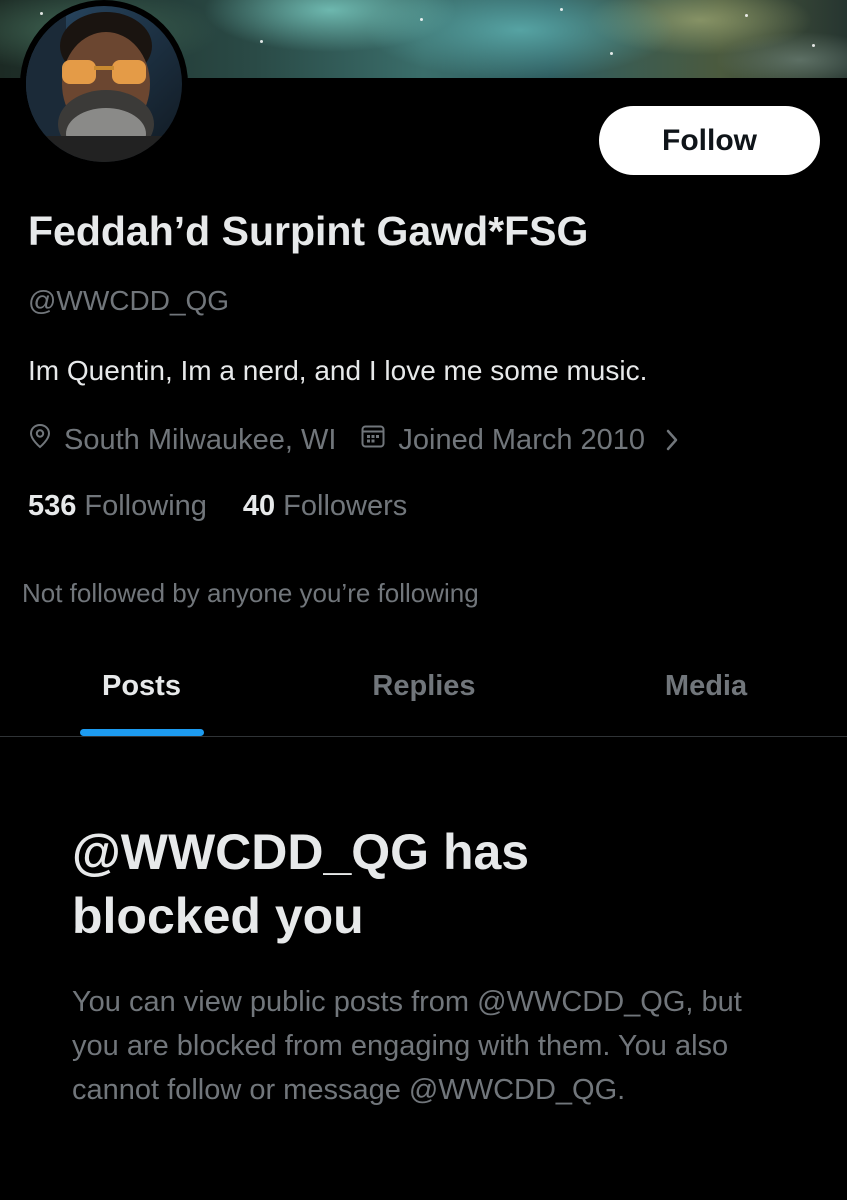 The image size is (847, 1200). I want to click on followers-link: 40 Followers, so click(325, 506).